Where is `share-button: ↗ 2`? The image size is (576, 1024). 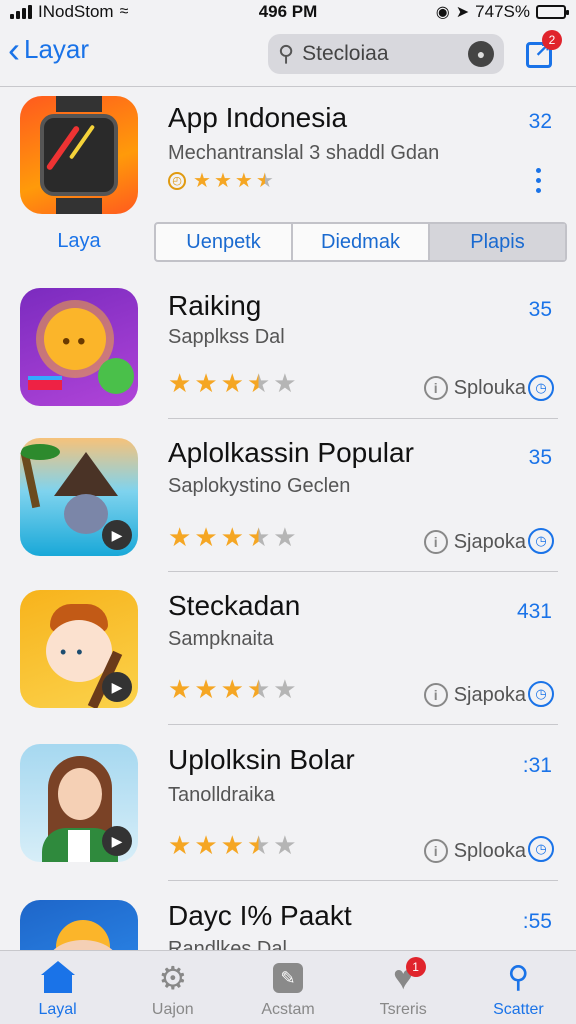 share-button: ↗ 2 is located at coordinates (543, 49).